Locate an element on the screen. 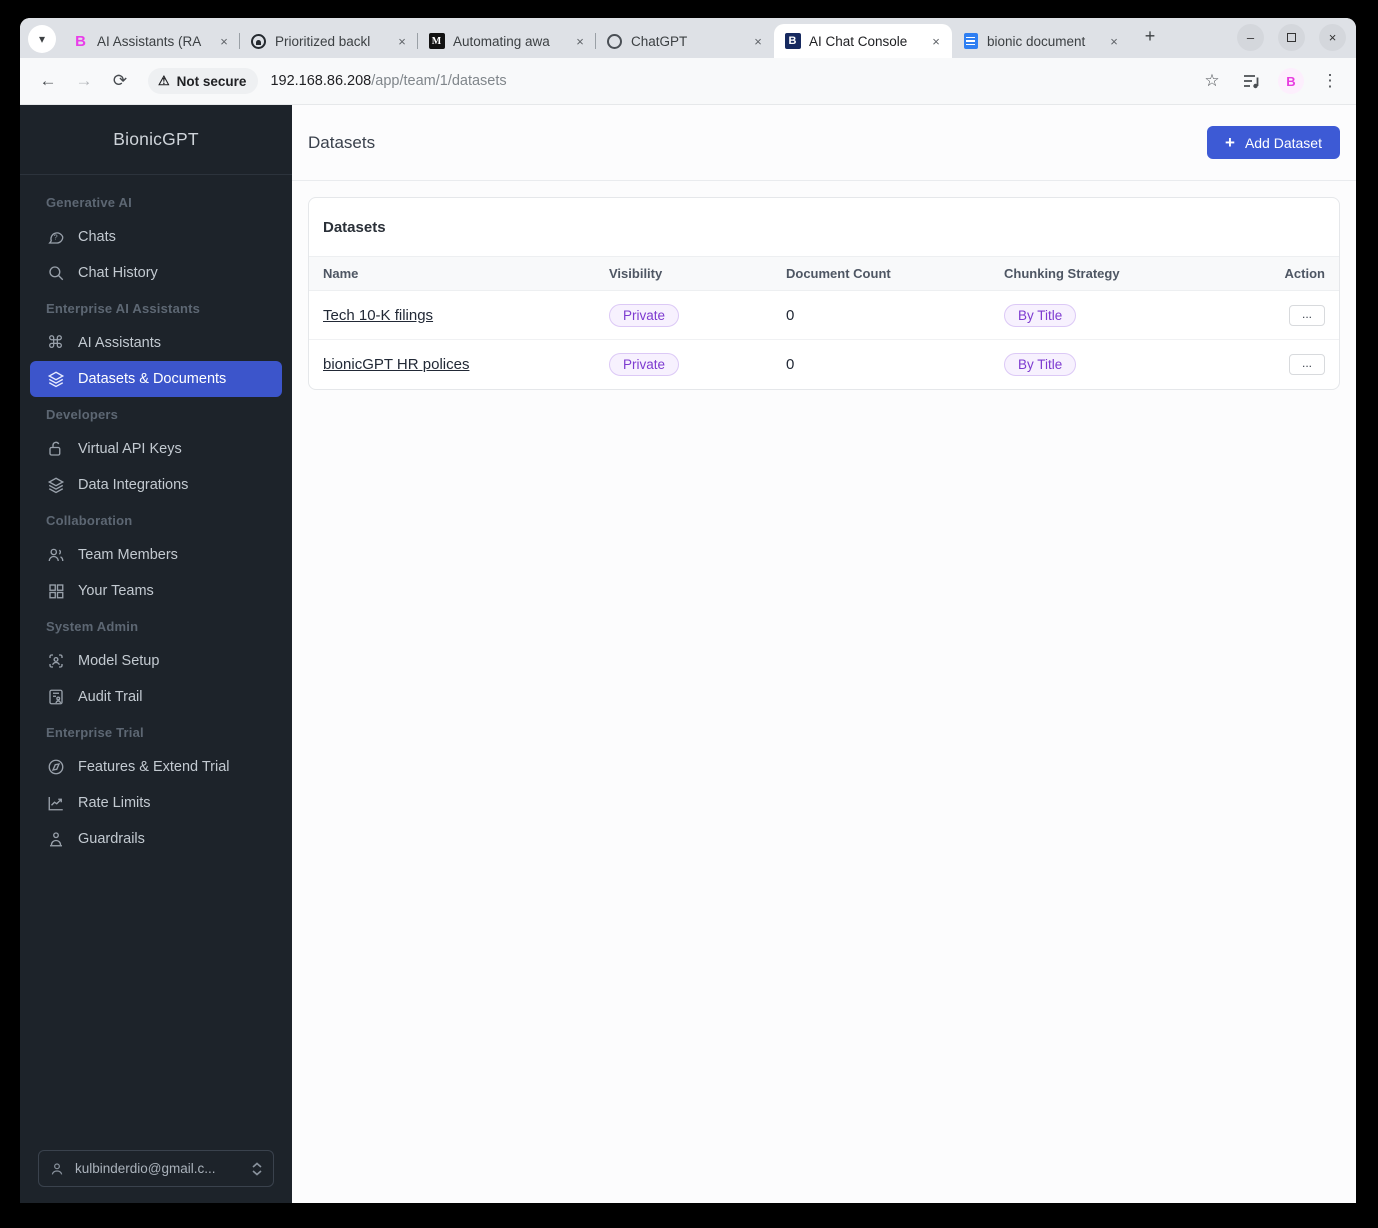  forward-button: → is located at coordinates (84, 81).